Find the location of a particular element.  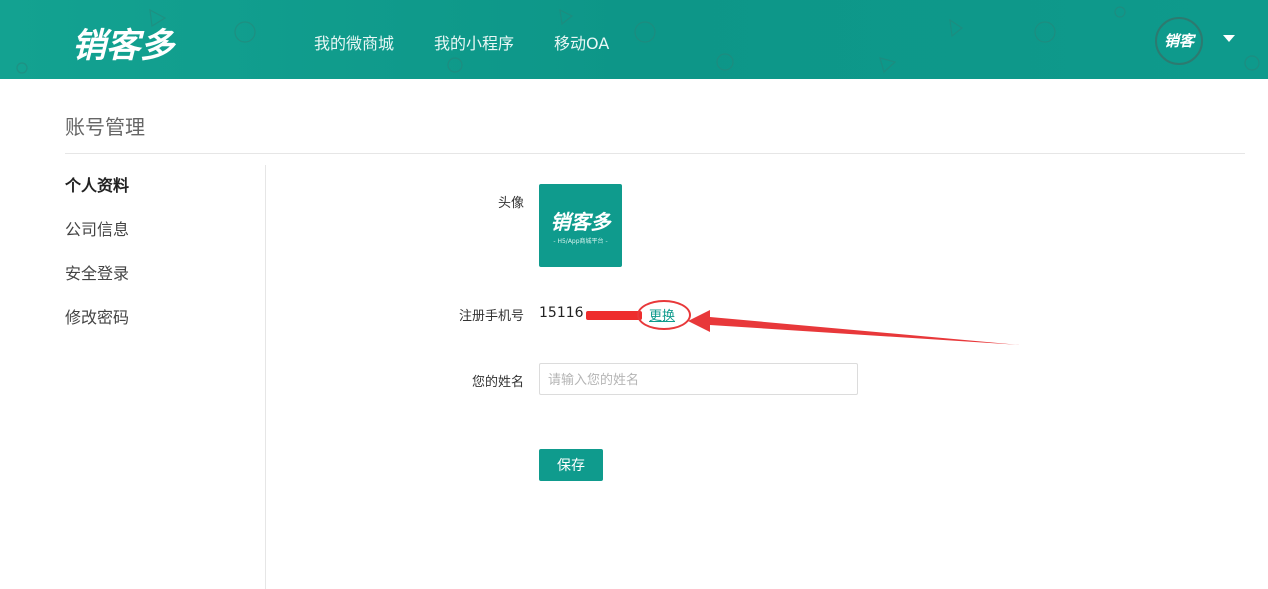

user-avatar: 销客多 is located at coordinates (1179, 41).